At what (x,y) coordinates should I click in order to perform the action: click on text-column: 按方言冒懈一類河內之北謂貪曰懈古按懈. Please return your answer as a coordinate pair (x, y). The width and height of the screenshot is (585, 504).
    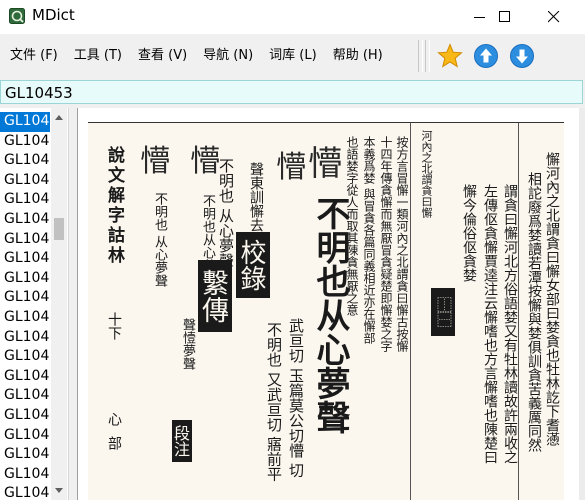
    Looking at the image, I should click on (402, 244).